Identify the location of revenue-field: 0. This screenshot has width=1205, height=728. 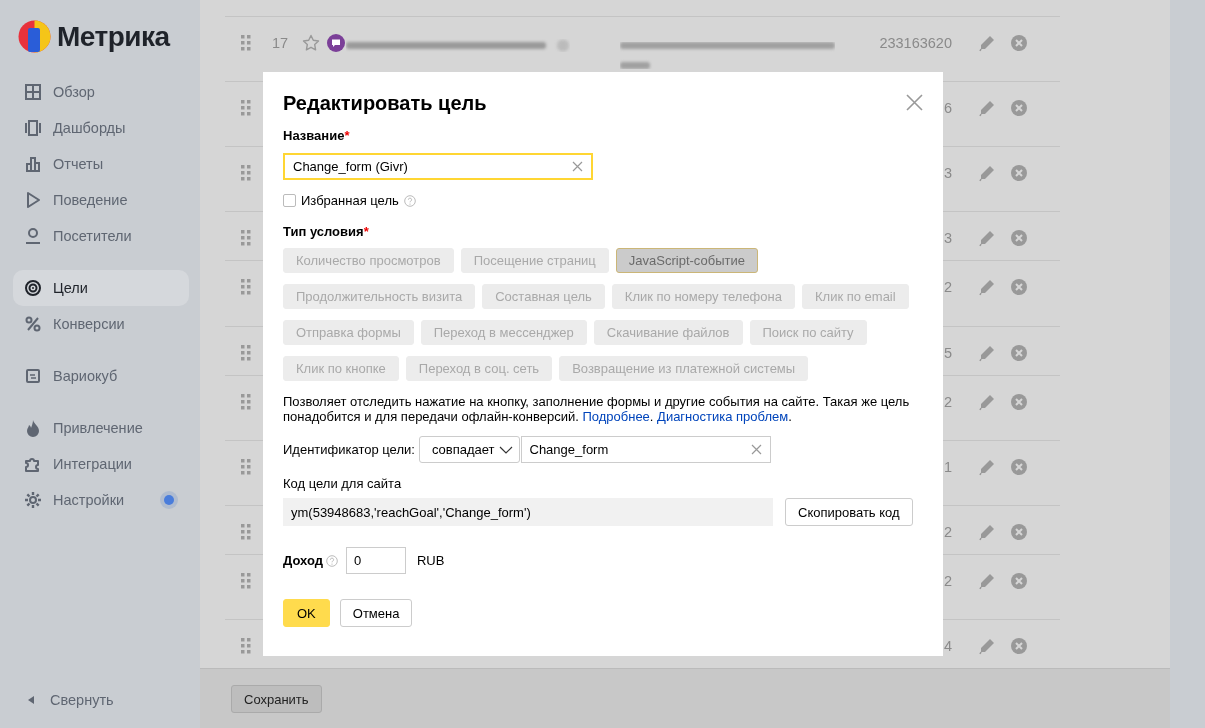
(375, 560).